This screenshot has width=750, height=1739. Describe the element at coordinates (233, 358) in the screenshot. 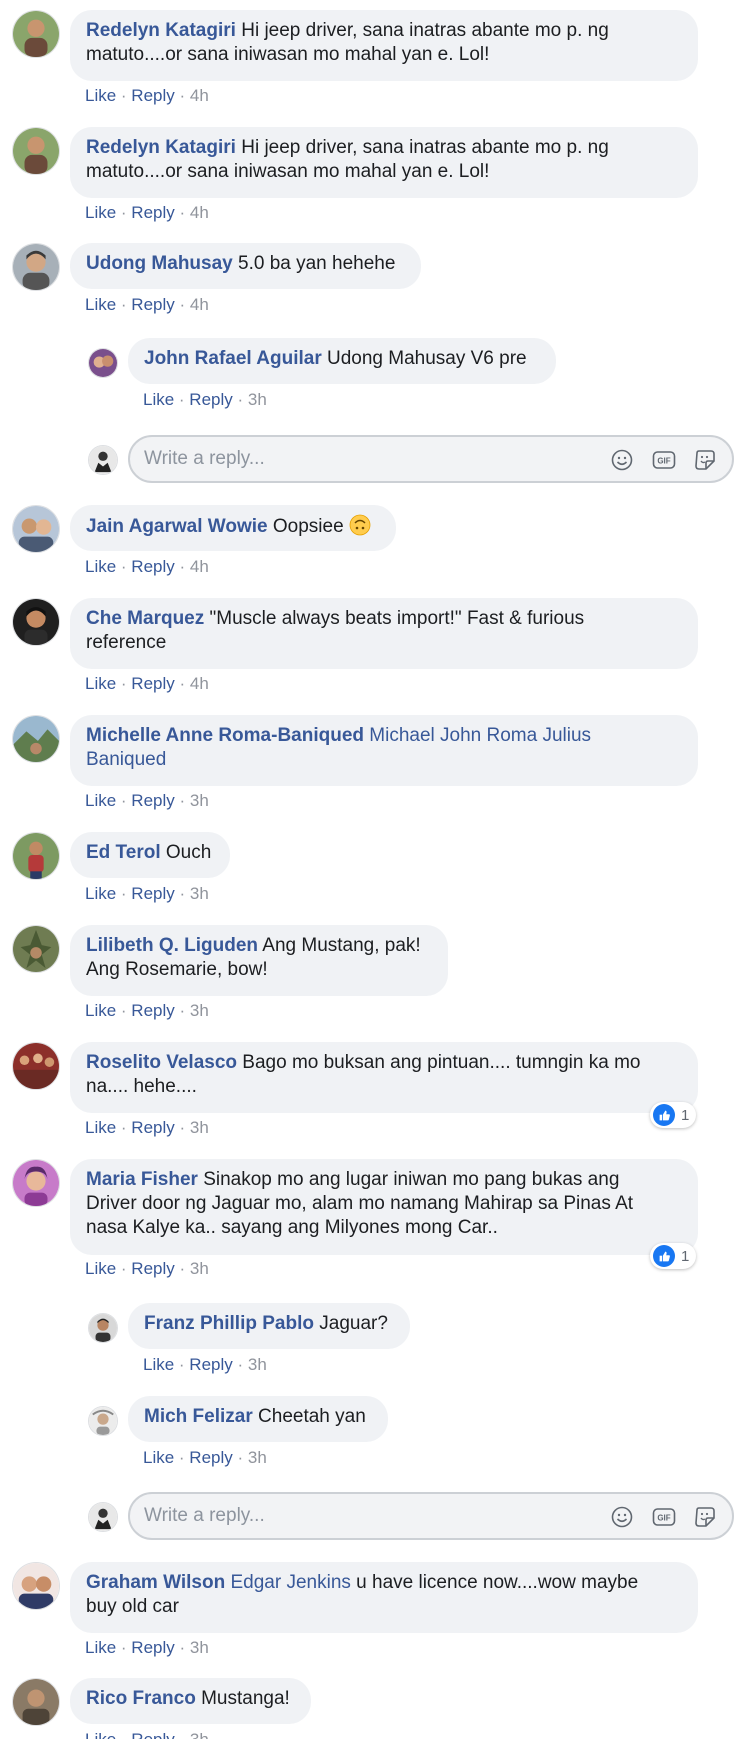

I see `reply-author: John Rafael Aguilar` at that location.